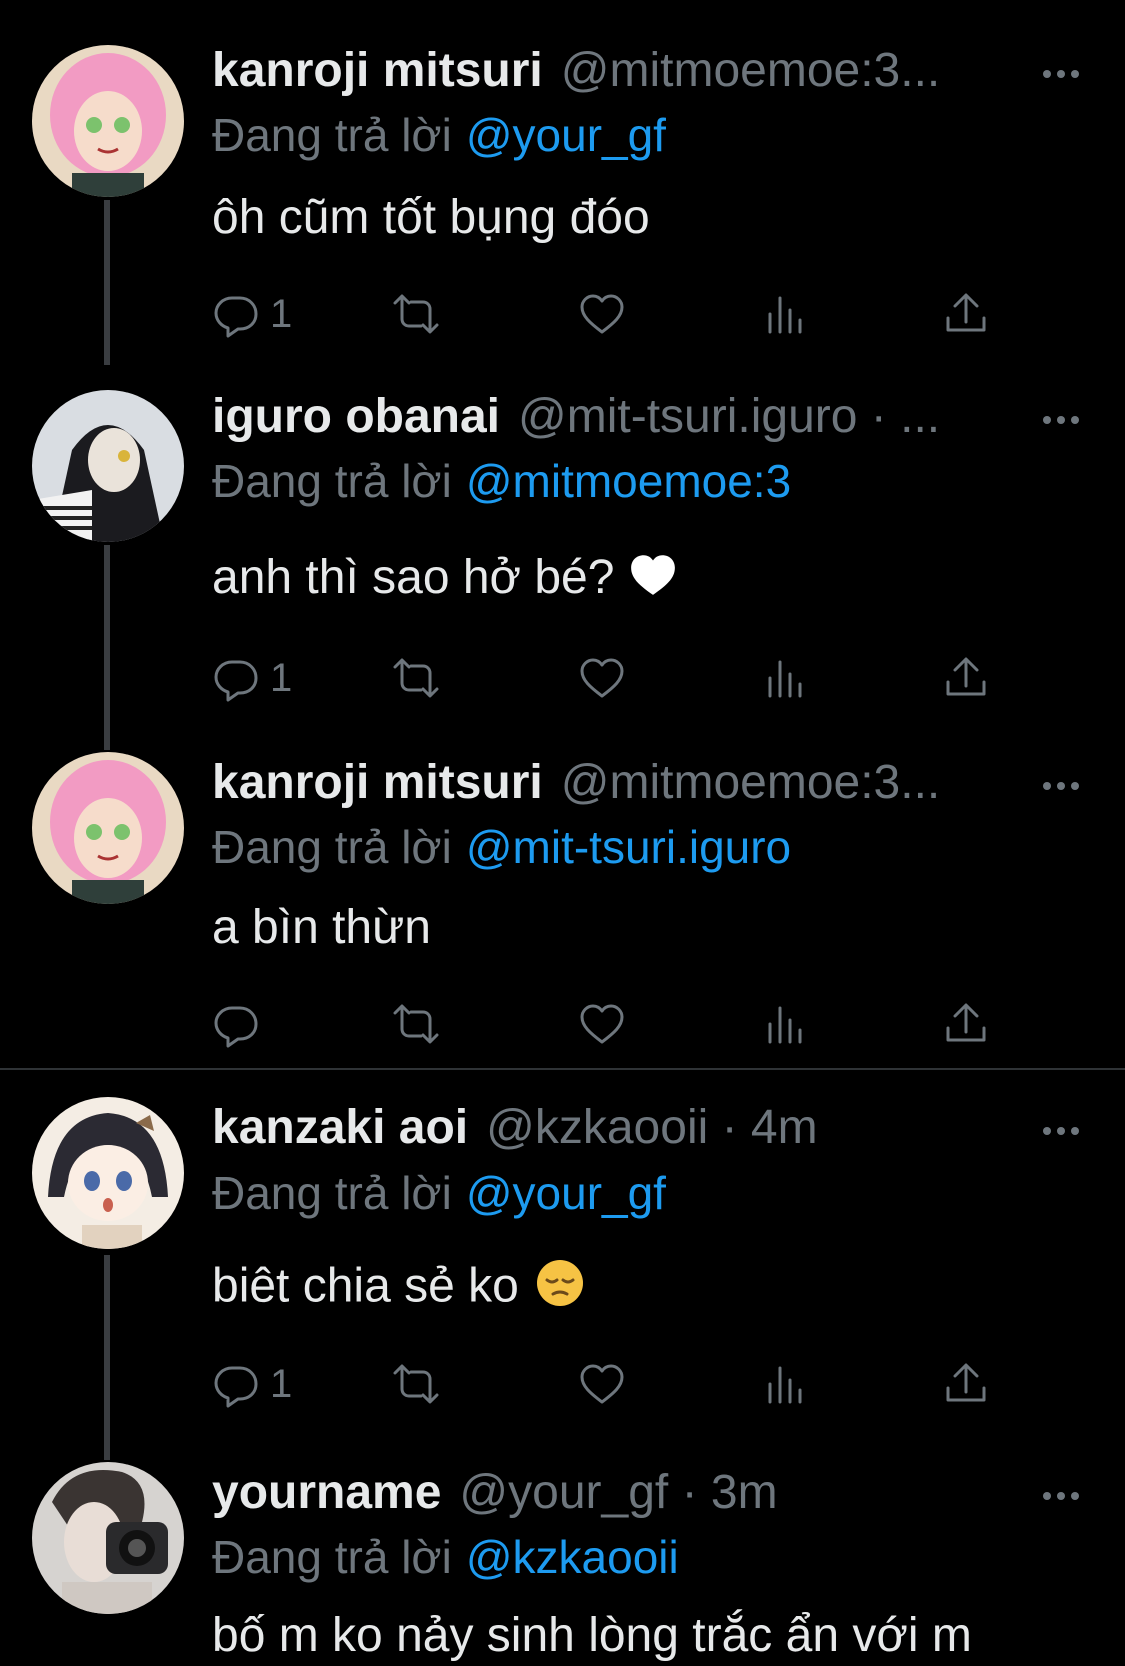 The width and height of the screenshot is (1125, 1666). I want to click on tweet-text: bố m ko nảy sinh lòng trắc ẩn với m, so click(592, 1635).